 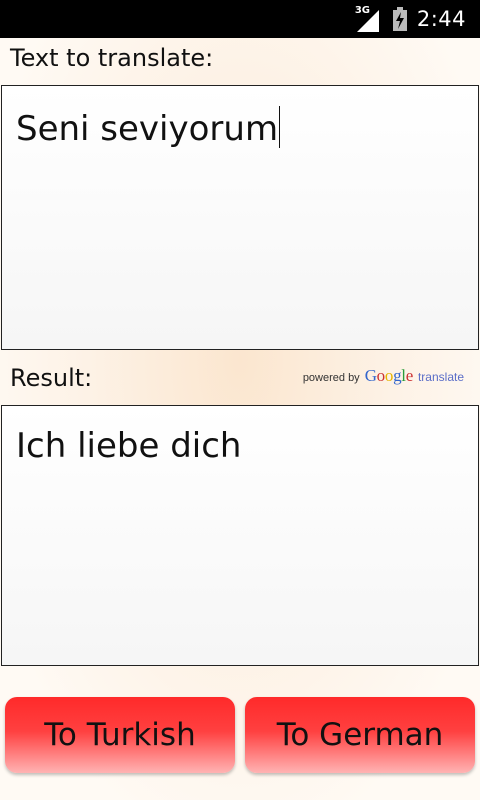 I want to click on google-translate-attribution: powered by Google translate, so click(x=383, y=376).